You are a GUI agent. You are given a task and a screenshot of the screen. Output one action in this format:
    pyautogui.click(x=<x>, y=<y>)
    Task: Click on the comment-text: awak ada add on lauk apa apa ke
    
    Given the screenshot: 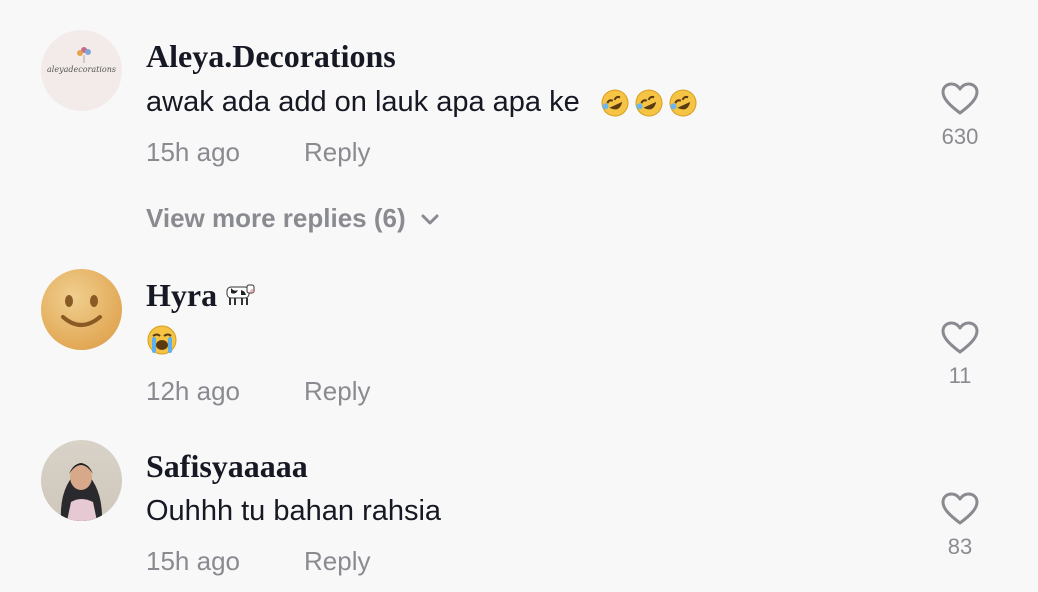 What is the action you would take?
    pyautogui.click(x=422, y=102)
    